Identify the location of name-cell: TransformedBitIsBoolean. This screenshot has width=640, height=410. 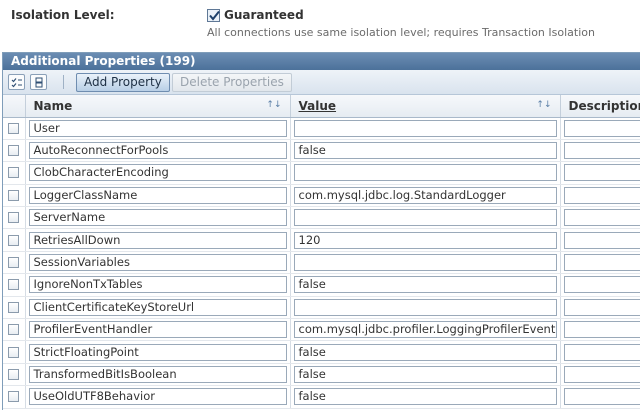
(158, 375).